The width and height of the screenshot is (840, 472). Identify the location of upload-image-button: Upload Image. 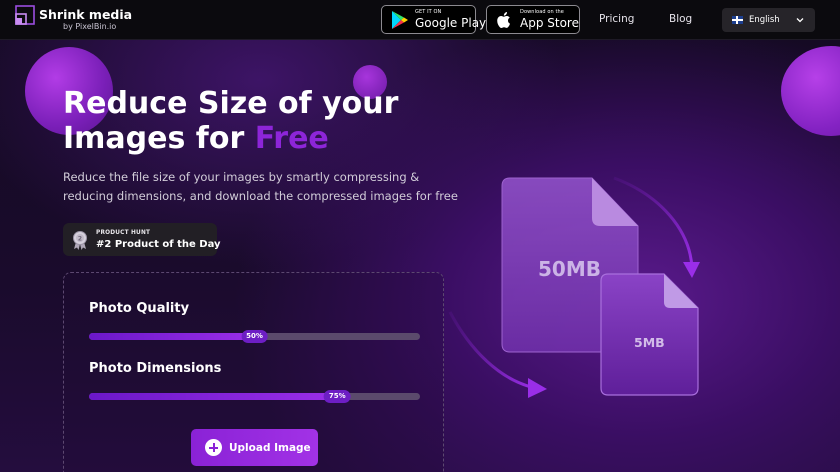
(254, 447).